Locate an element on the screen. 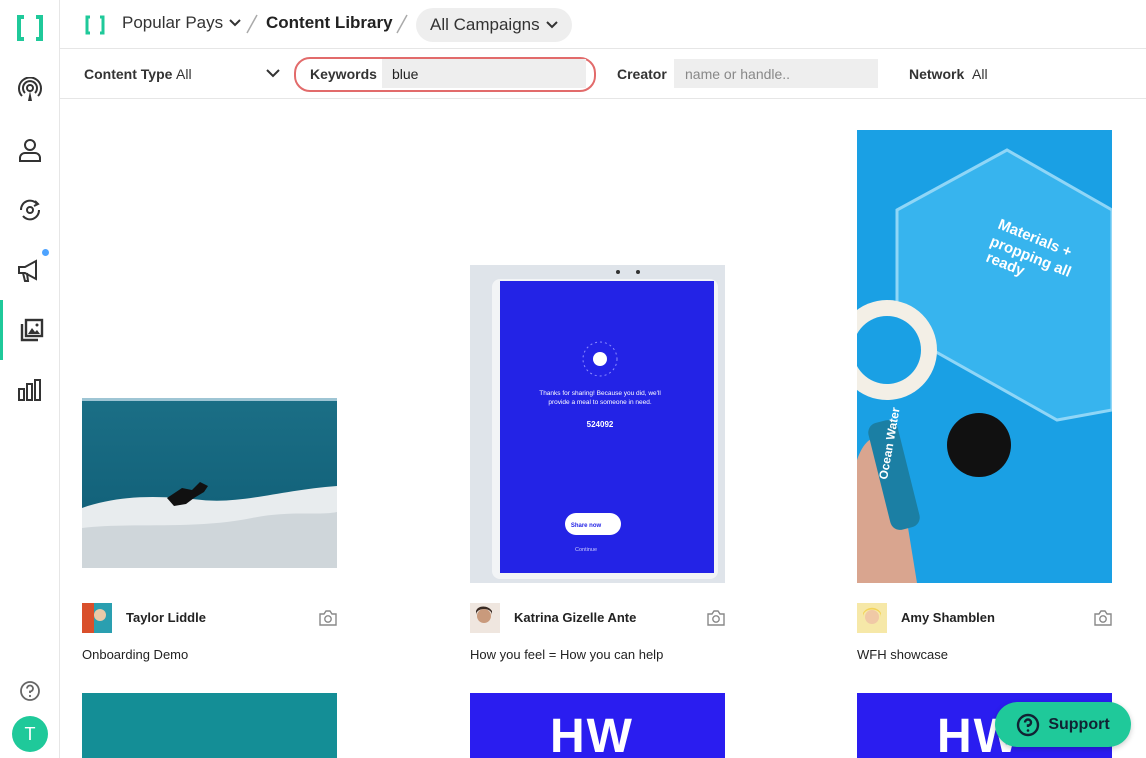 The image size is (1146, 758). card-creator: Katrina Gizelle Ante is located at coordinates (597, 618).